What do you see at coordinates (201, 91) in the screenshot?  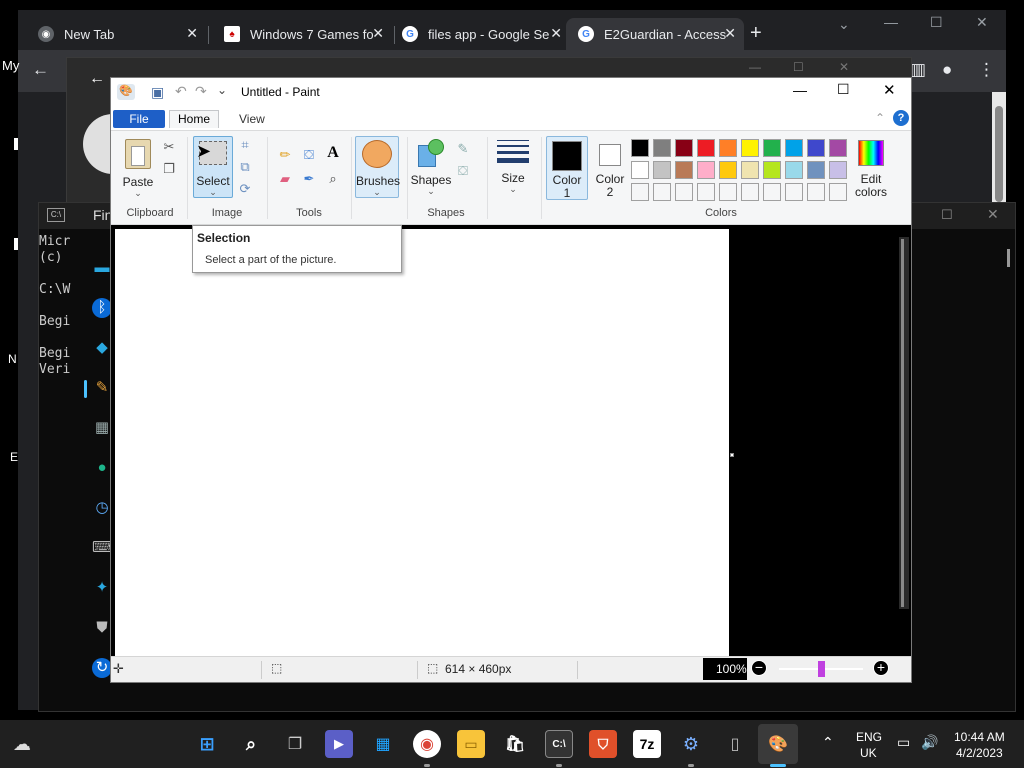 I see `redo-icon: ↷` at bounding box center [201, 91].